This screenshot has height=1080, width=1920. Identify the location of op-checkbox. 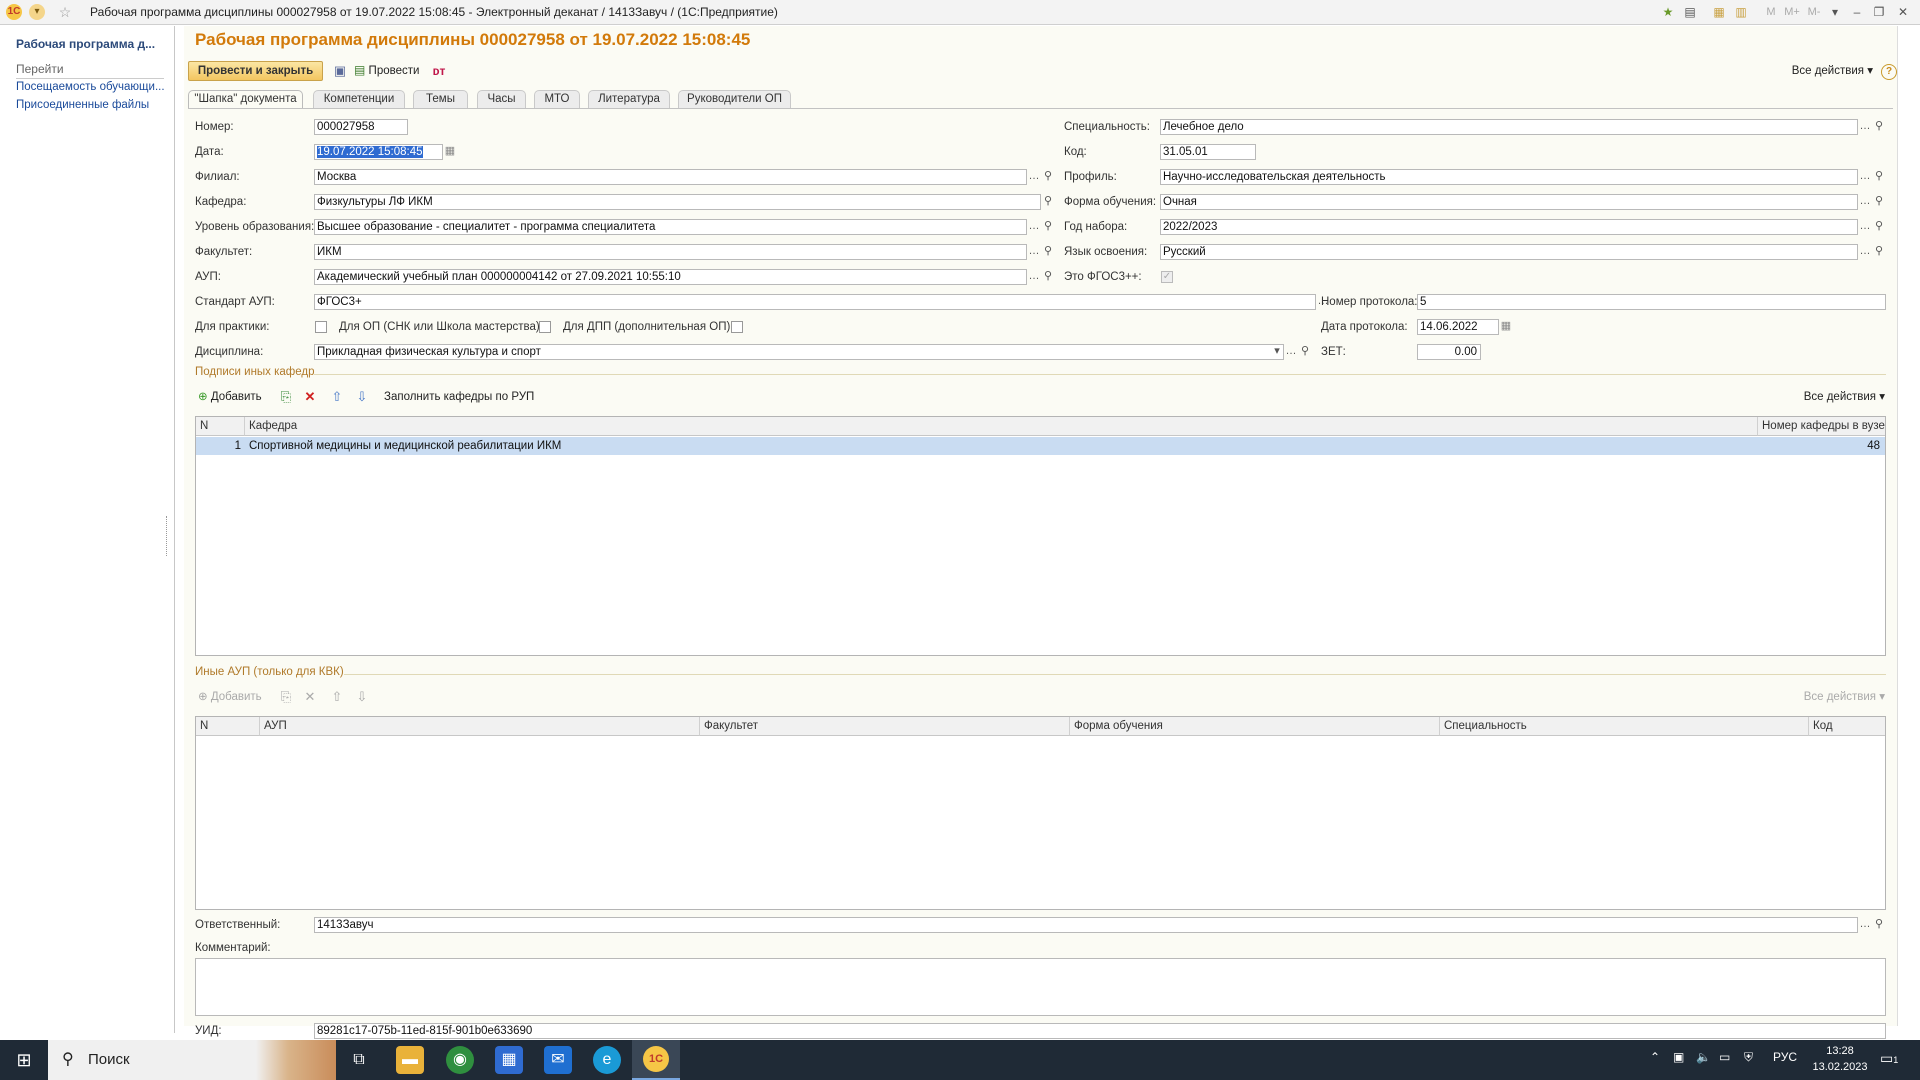
(545, 327).